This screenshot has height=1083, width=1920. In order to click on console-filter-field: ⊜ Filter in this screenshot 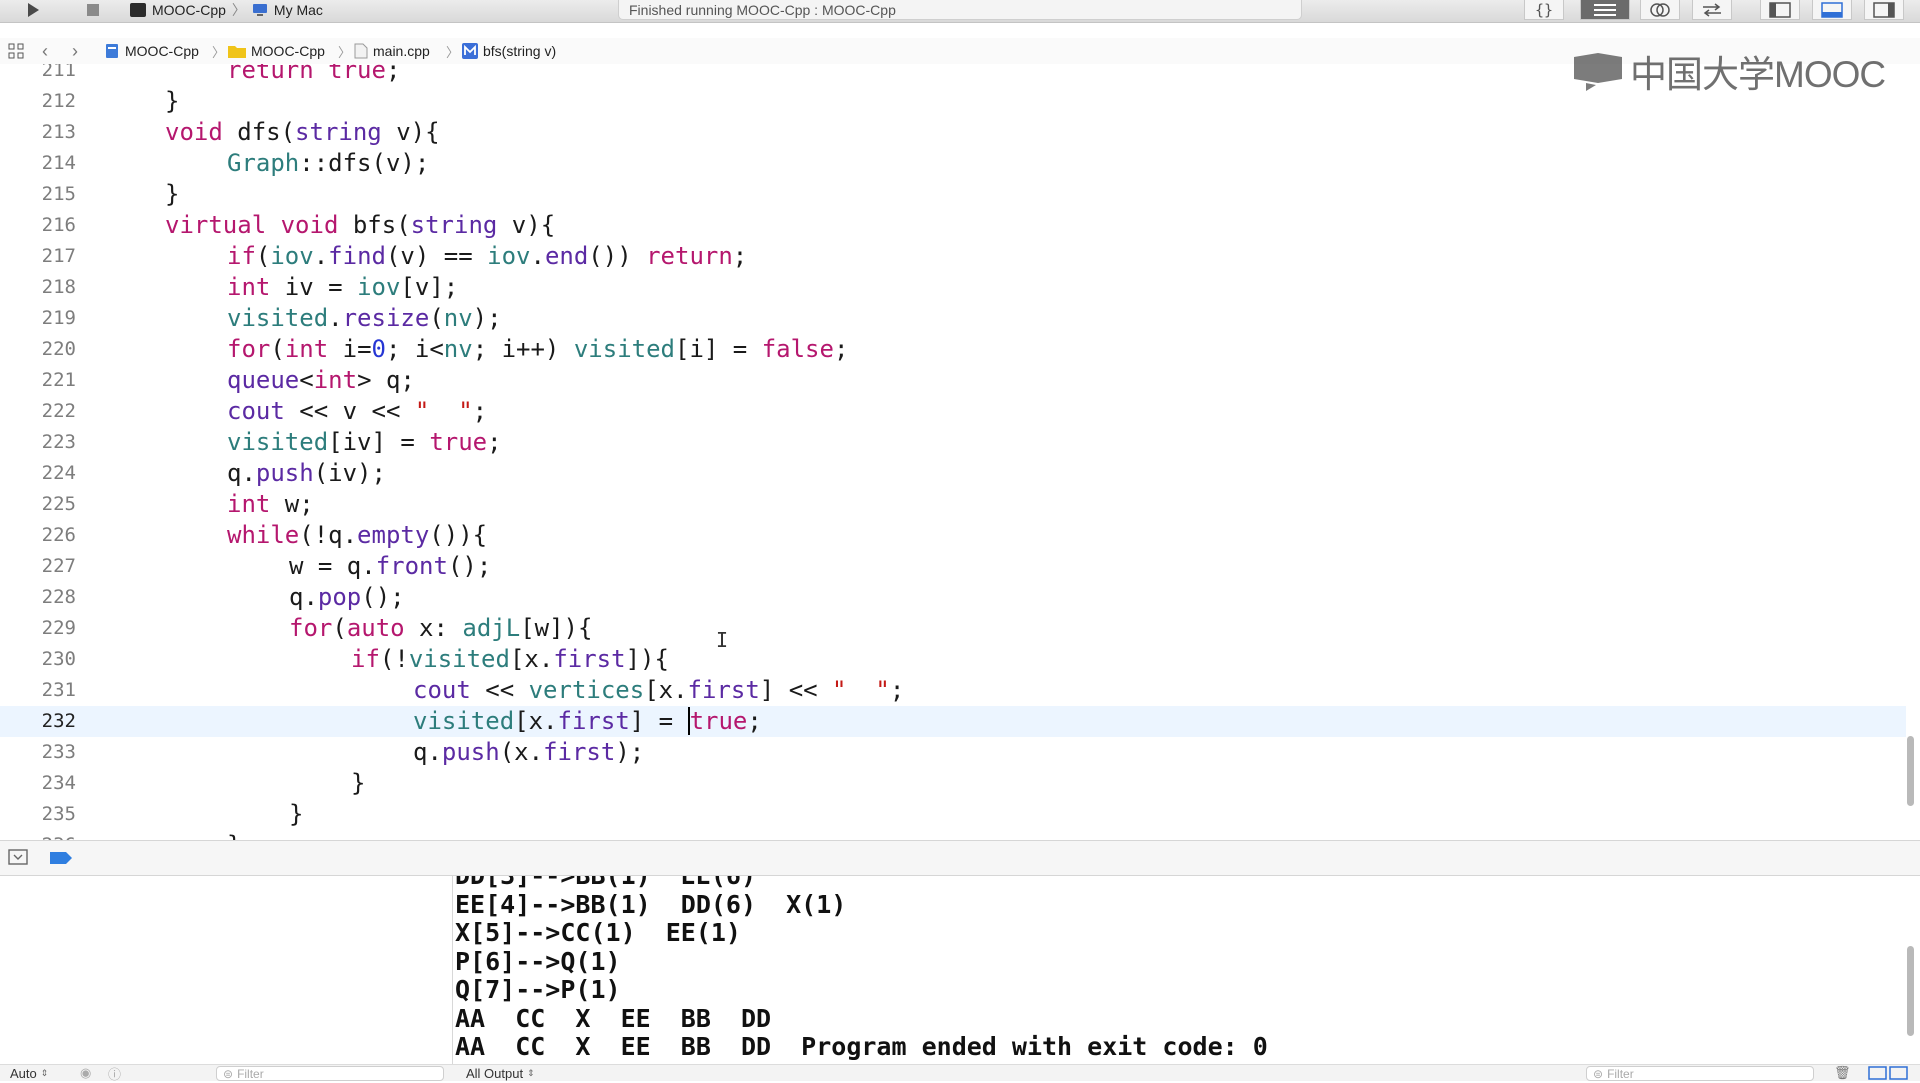, I will do `click(1700, 1073)`.